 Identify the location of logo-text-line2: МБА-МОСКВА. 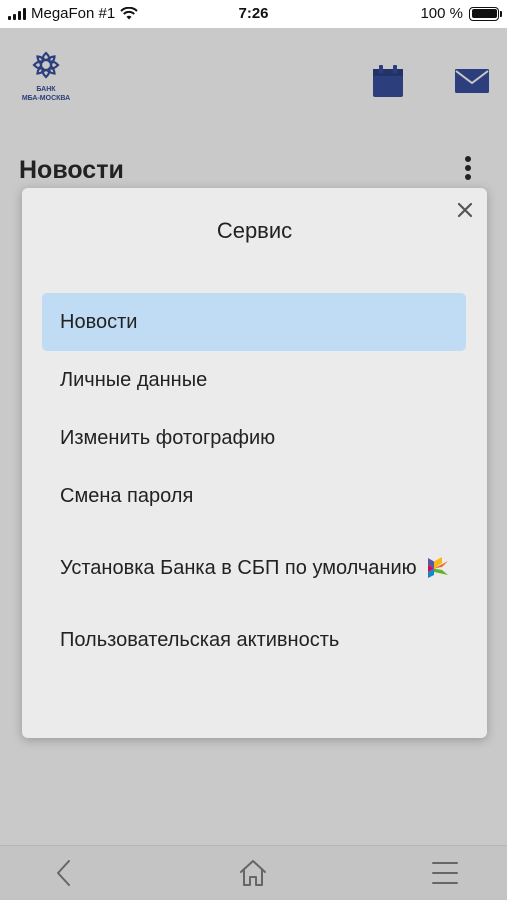
(46, 98).